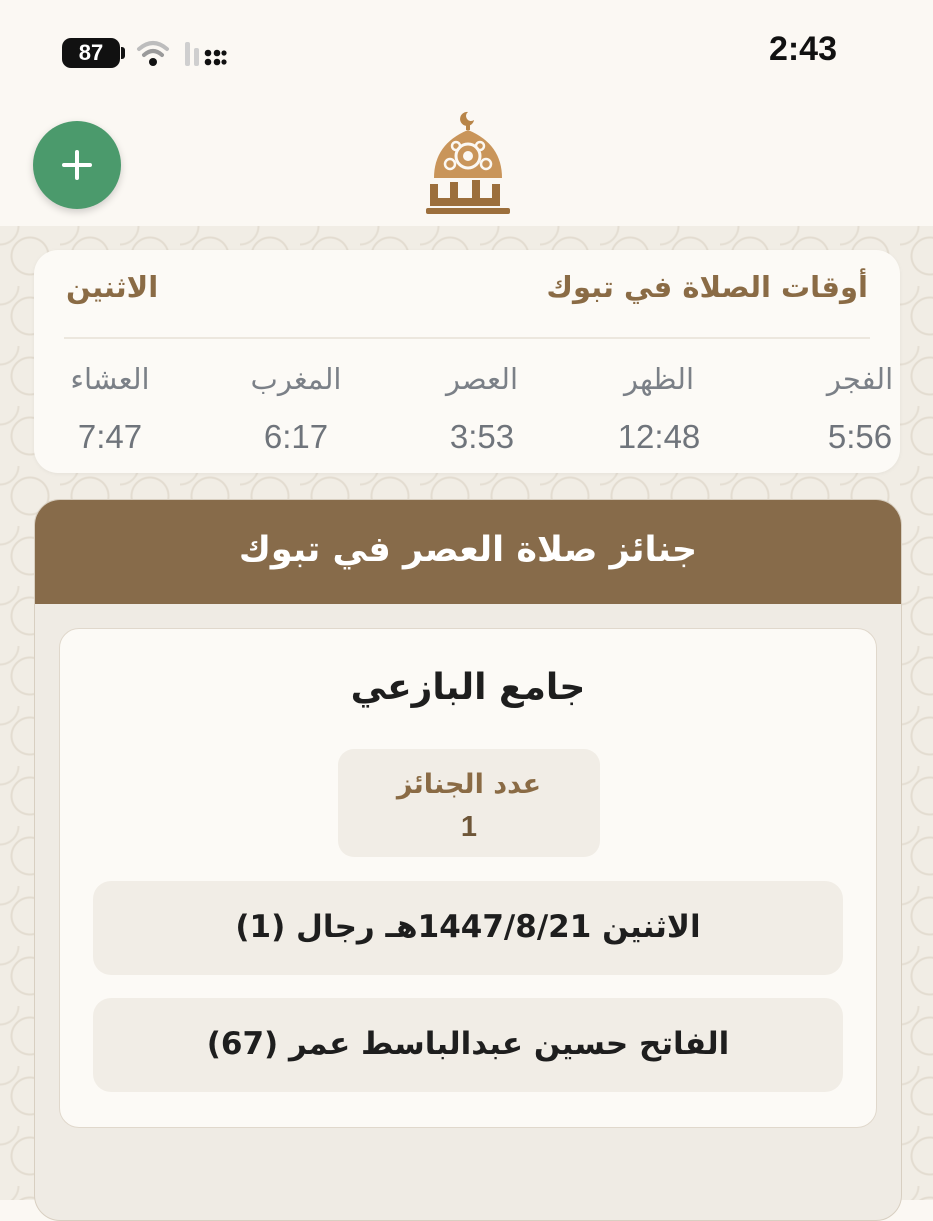  What do you see at coordinates (482, 412) in the screenshot?
I see `prayer-asr: العصر 3:53` at bounding box center [482, 412].